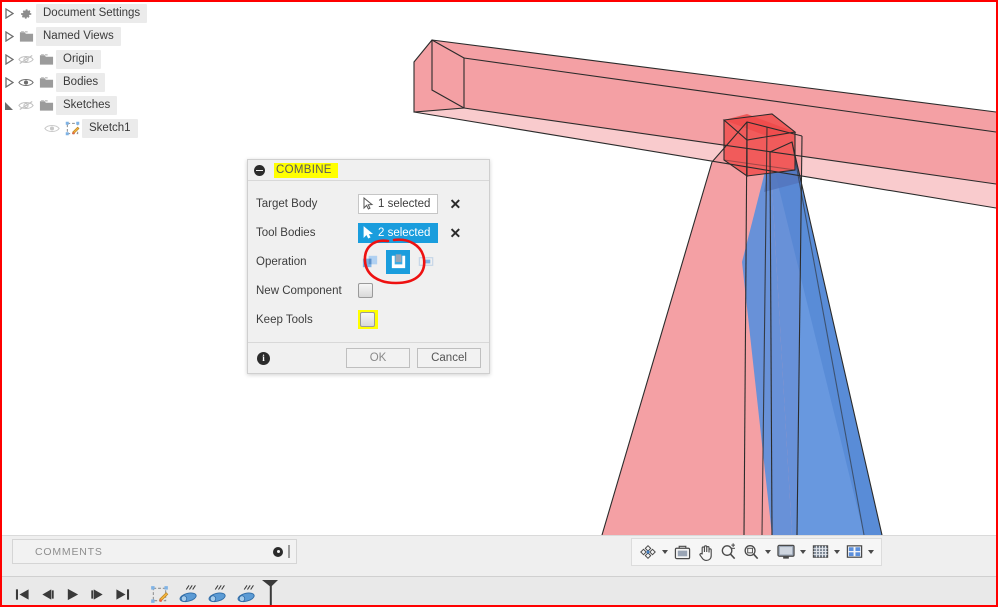  What do you see at coordinates (306, 170) in the screenshot?
I see `dialog-title: COMBINE` at bounding box center [306, 170].